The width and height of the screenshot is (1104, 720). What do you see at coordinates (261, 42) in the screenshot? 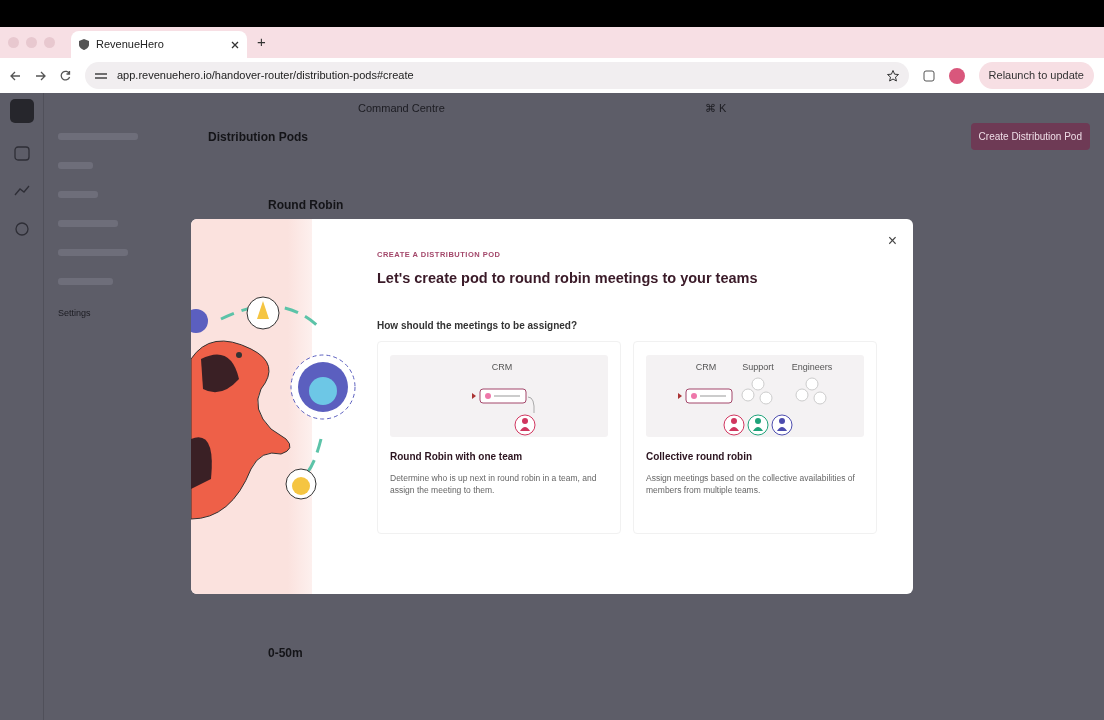
I see `new-tab-button: +` at bounding box center [261, 42].